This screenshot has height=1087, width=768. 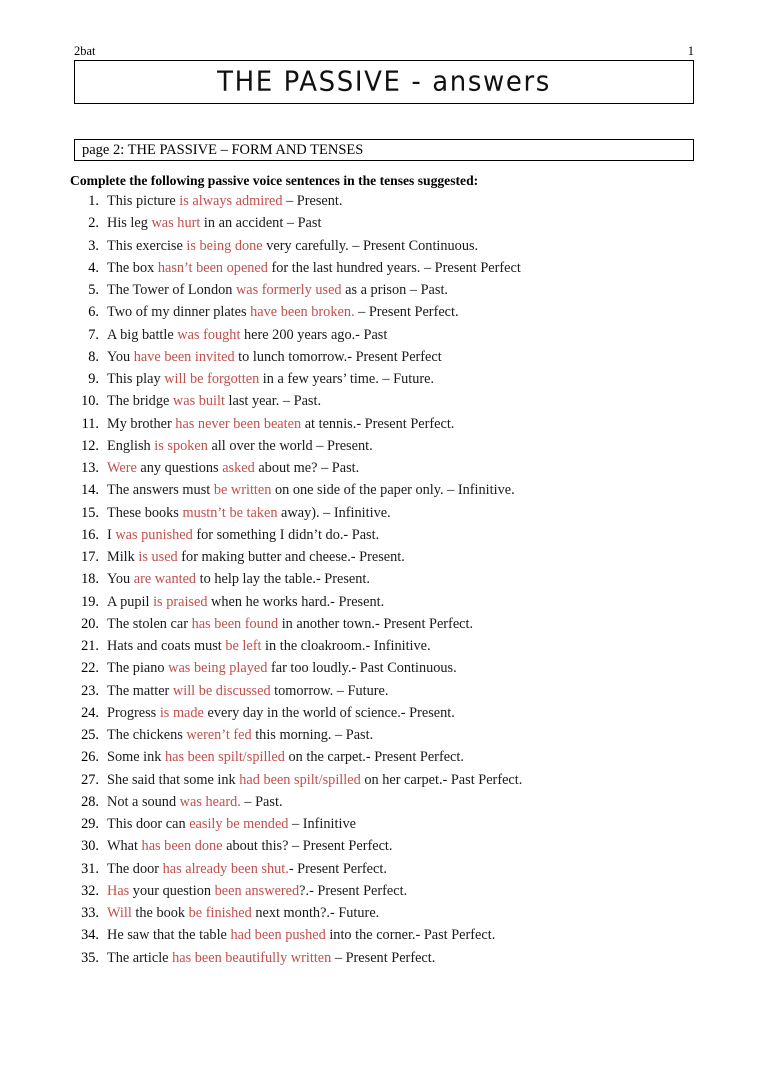 What do you see at coordinates (149, 623) in the screenshot?
I see `sentence-text: The stolen car` at bounding box center [149, 623].